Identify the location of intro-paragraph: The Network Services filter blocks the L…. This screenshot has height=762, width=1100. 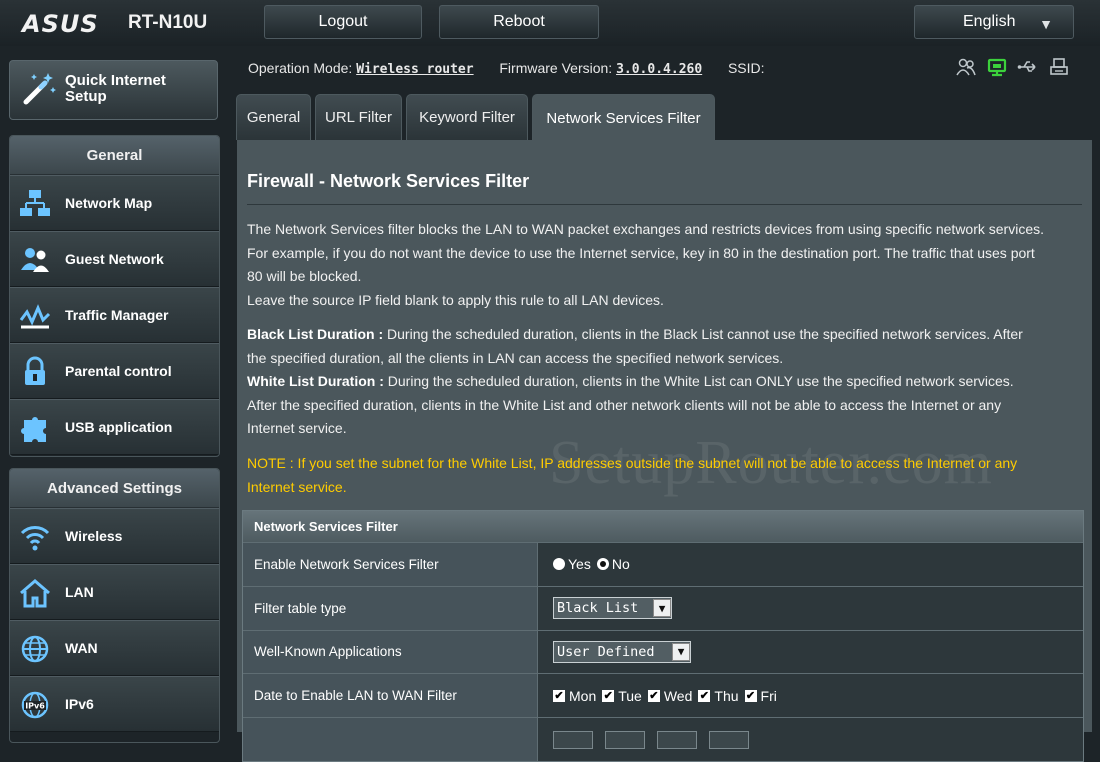
(667, 265).